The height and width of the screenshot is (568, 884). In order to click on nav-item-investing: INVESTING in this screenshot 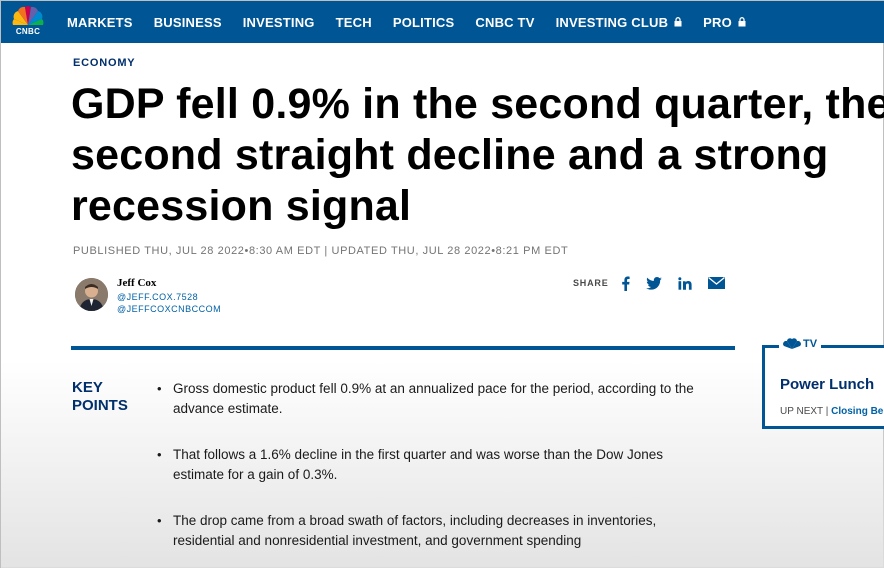, I will do `click(279, 22)`.